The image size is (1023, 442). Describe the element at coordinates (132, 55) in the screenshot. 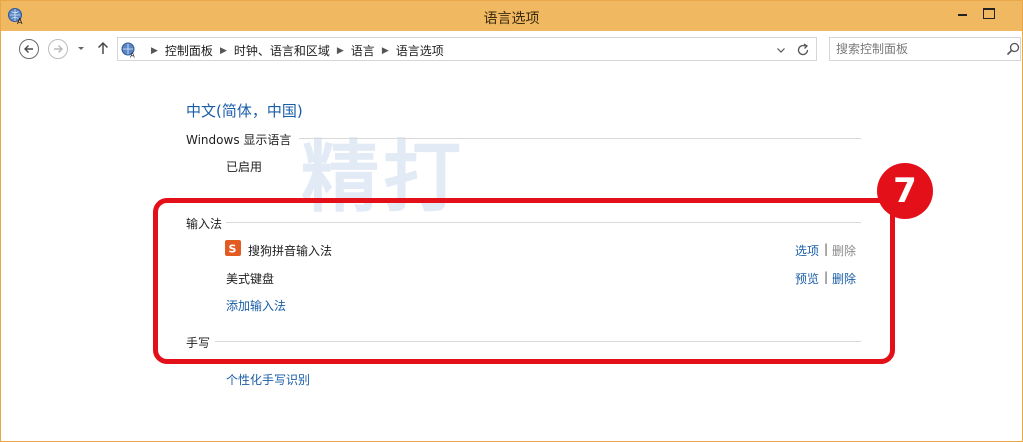

I see `svg-text: A` at that location.